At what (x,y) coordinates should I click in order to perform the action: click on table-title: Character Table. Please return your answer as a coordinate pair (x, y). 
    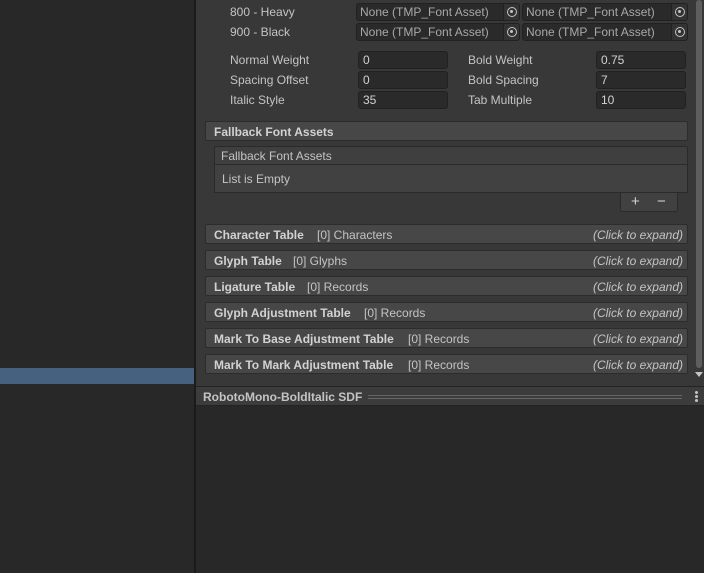
    Looking at the image, I should click on (259, 235).